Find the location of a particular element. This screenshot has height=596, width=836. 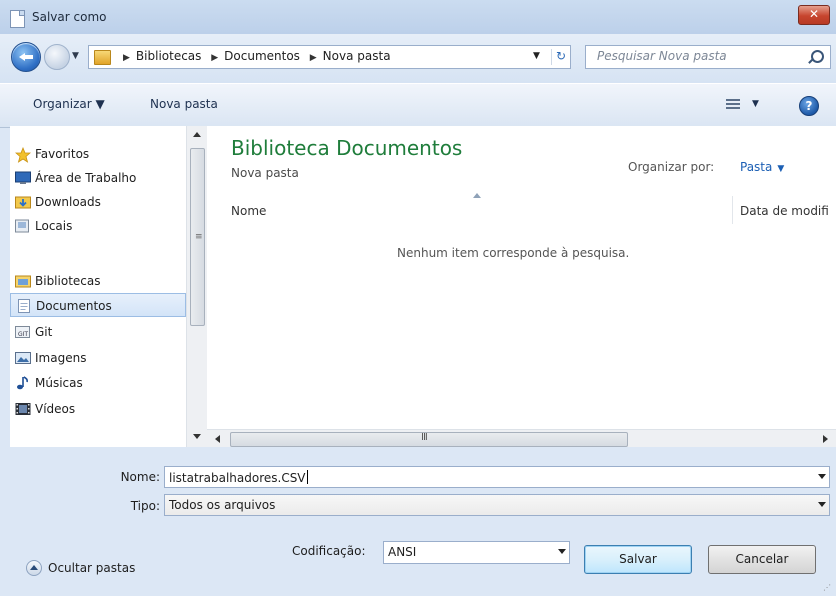

nav-item-musicas: Músicas is located at coordinates (98, 383).